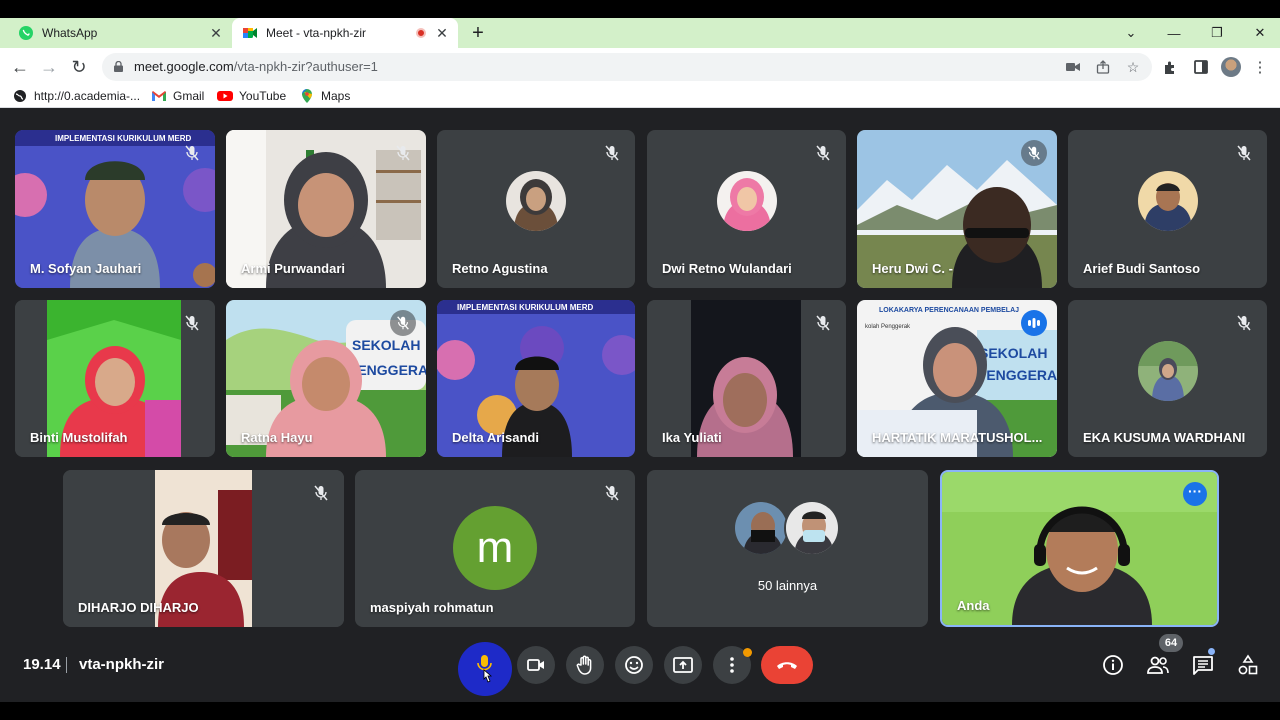  I want to click on participant-tile: Retno Agustina, so click(536, 209).